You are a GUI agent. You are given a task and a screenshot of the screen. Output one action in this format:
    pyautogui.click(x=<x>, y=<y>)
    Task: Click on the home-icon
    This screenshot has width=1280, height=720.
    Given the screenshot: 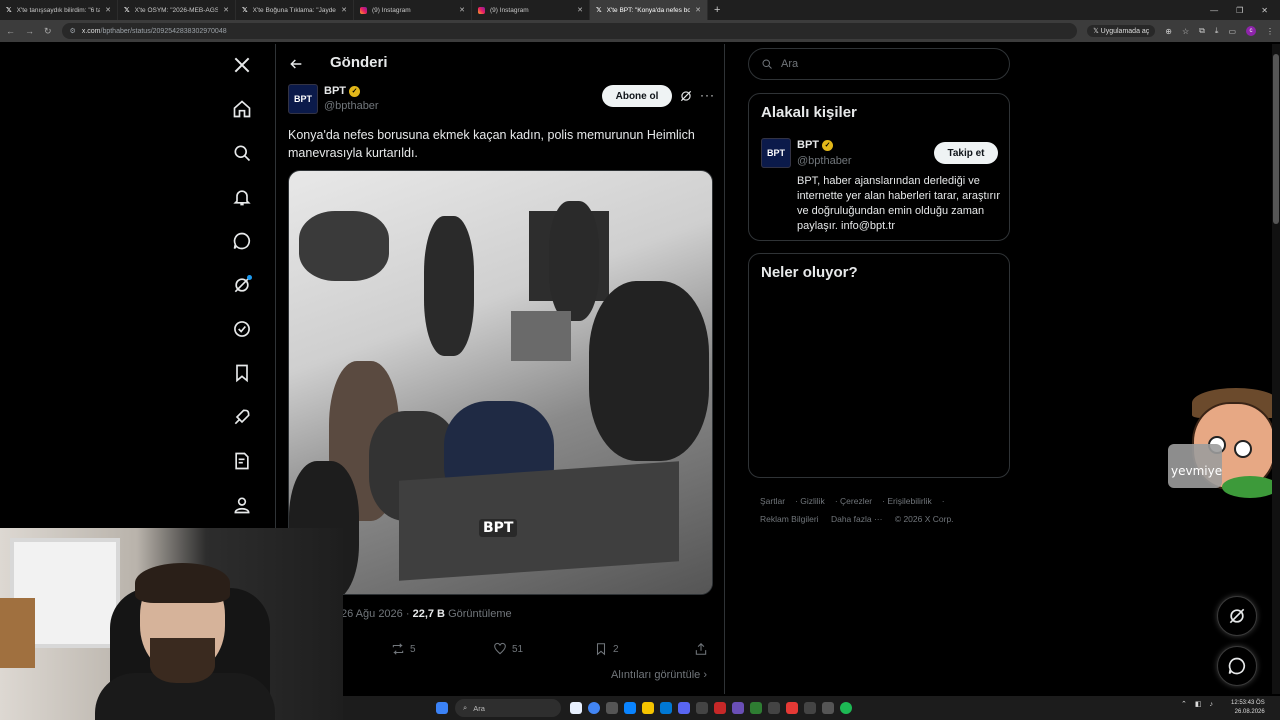 What is the action you would take?
    pyautogui.click(x=242, y=109)
    